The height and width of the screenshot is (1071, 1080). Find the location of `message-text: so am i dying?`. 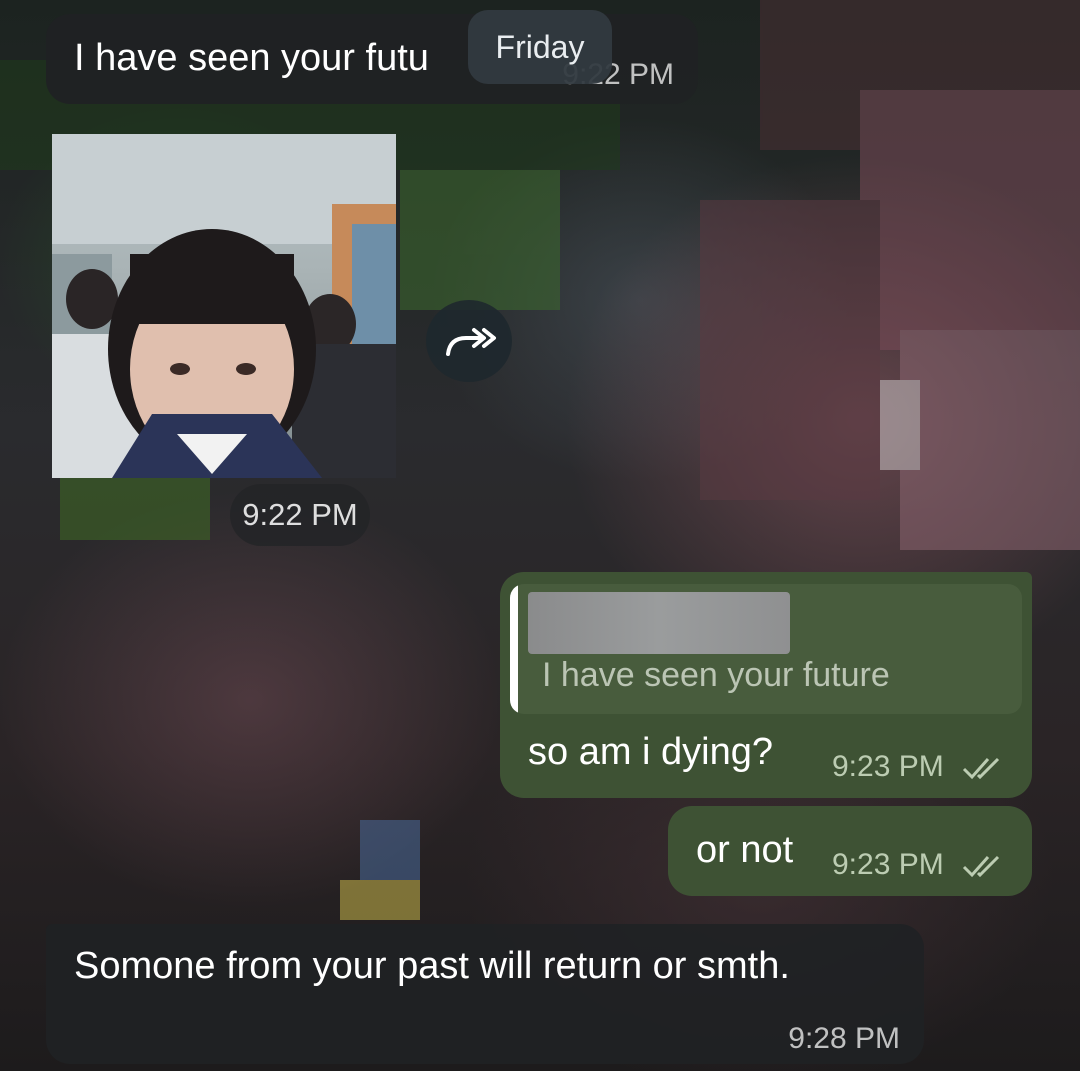

message-text: so am i dying? is located at coordinates (651, 752).